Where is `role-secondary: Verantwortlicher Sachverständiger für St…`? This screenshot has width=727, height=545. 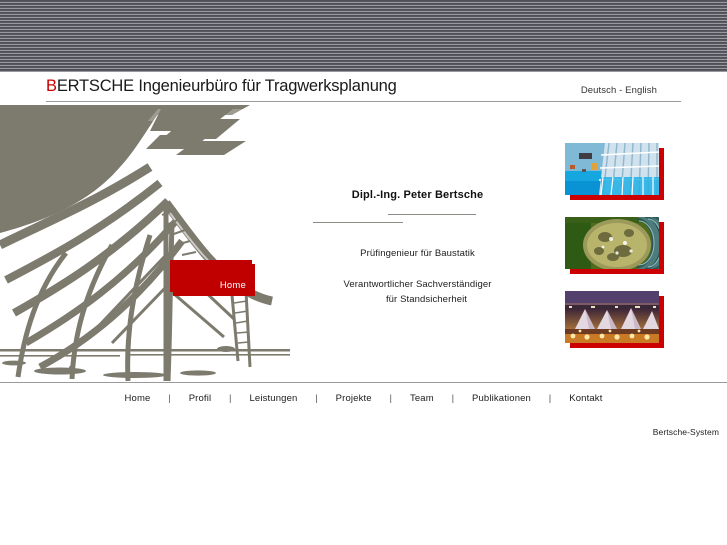 role-secondary: Verantwortlicher Sachverständiger für St… is located at coordinates (417, 292).